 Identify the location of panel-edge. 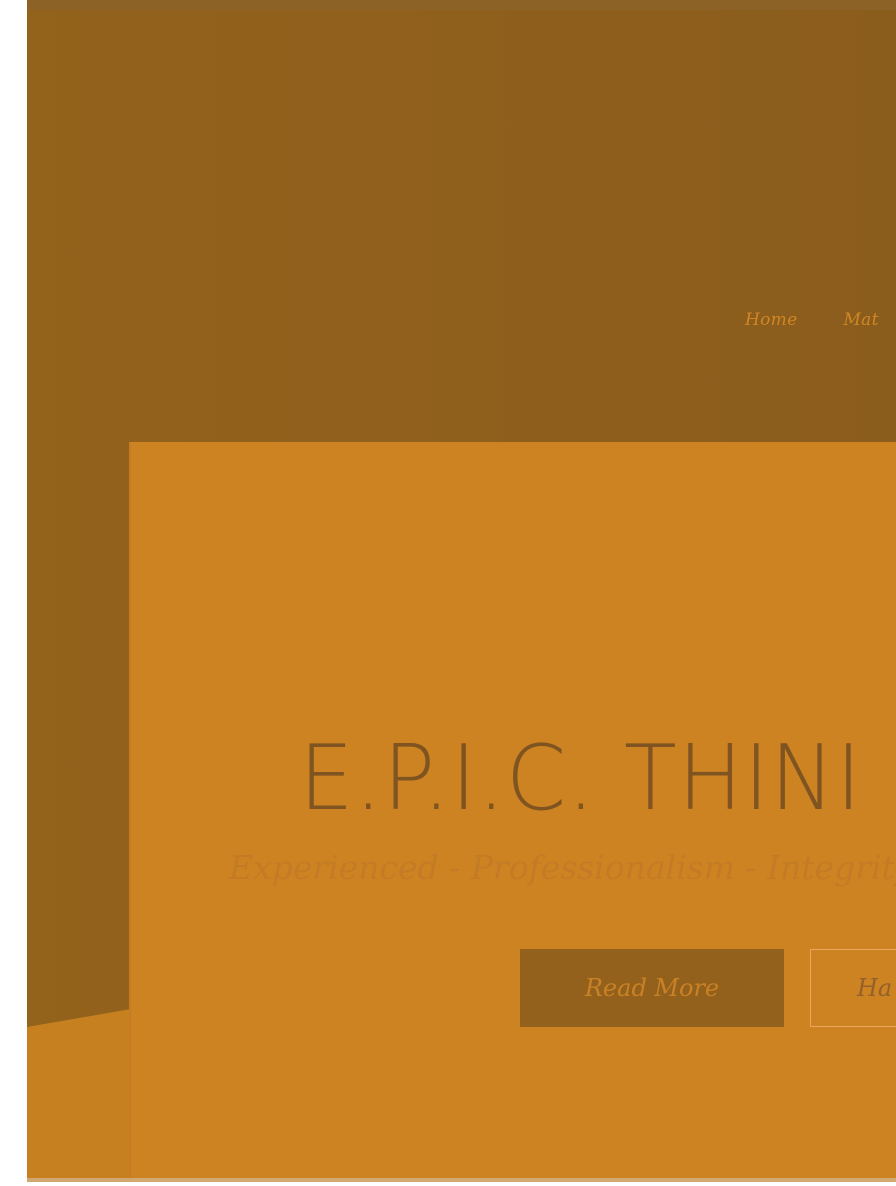
(130, 812).